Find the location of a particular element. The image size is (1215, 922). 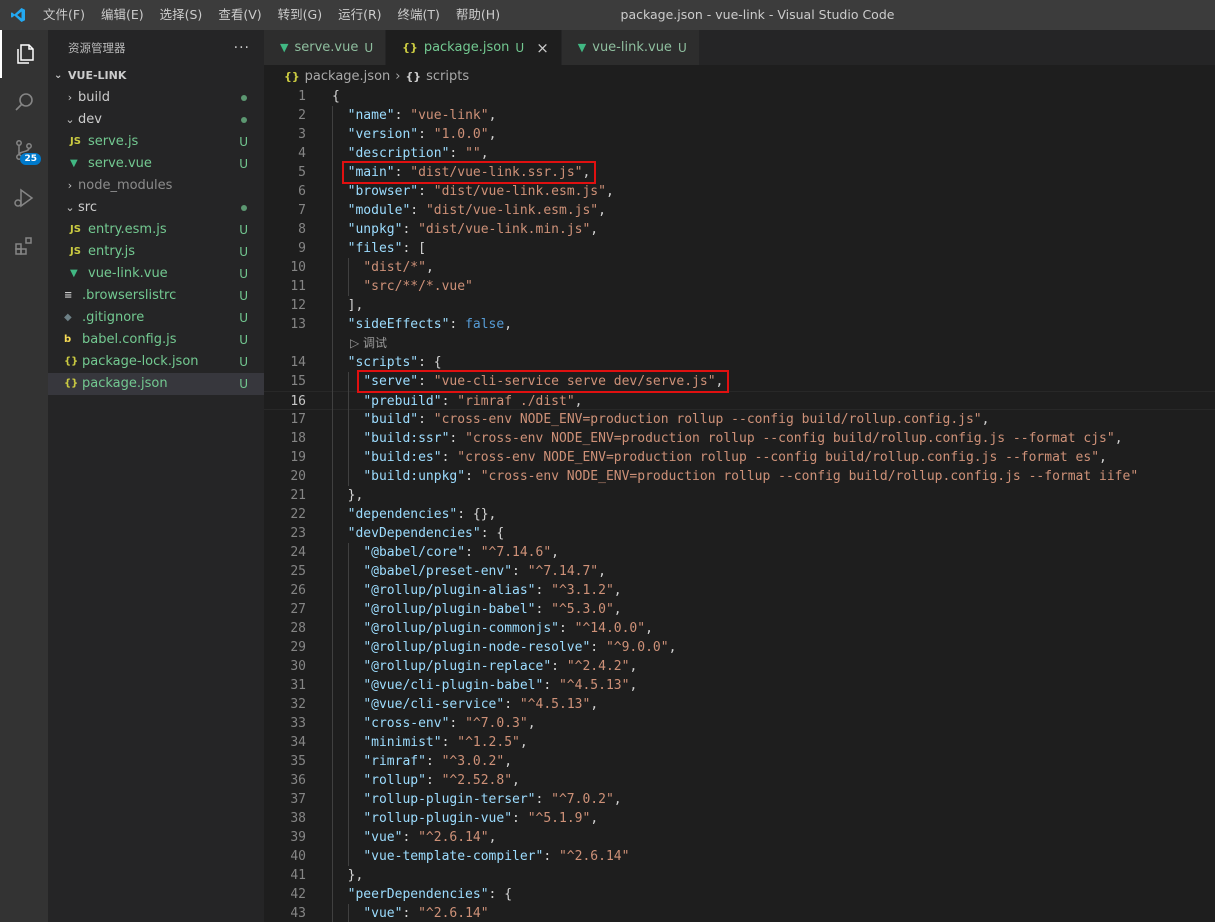

tab-vue-link-vue: ▼ vue-link.vue U is located at coordinates (630, 47).